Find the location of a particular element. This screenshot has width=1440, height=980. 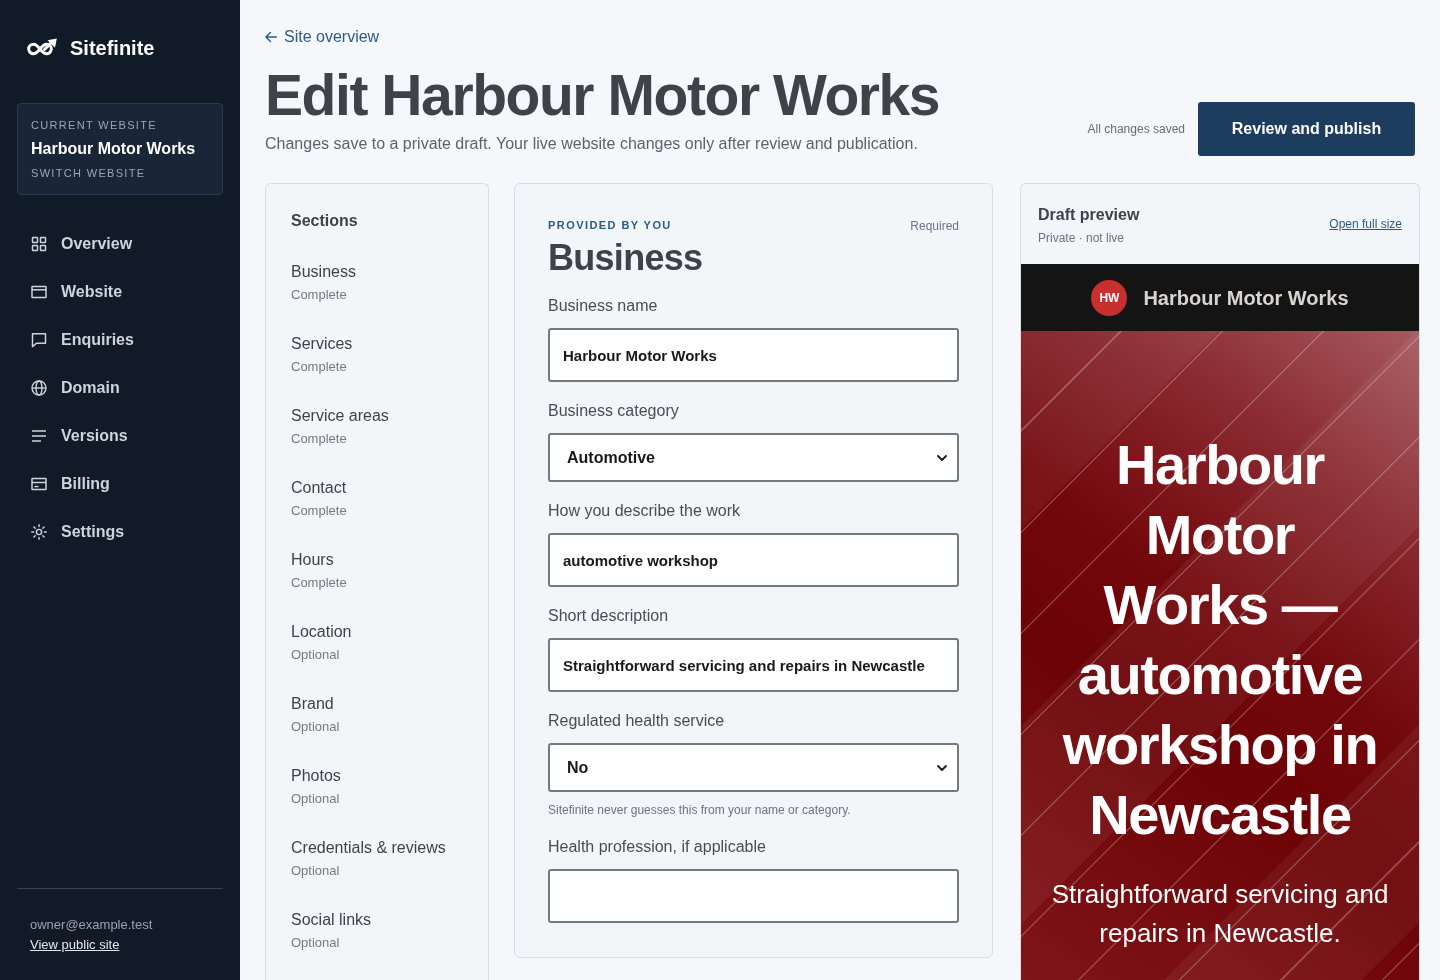

save-status: All changes saved is located at coordinates (1136, 129).